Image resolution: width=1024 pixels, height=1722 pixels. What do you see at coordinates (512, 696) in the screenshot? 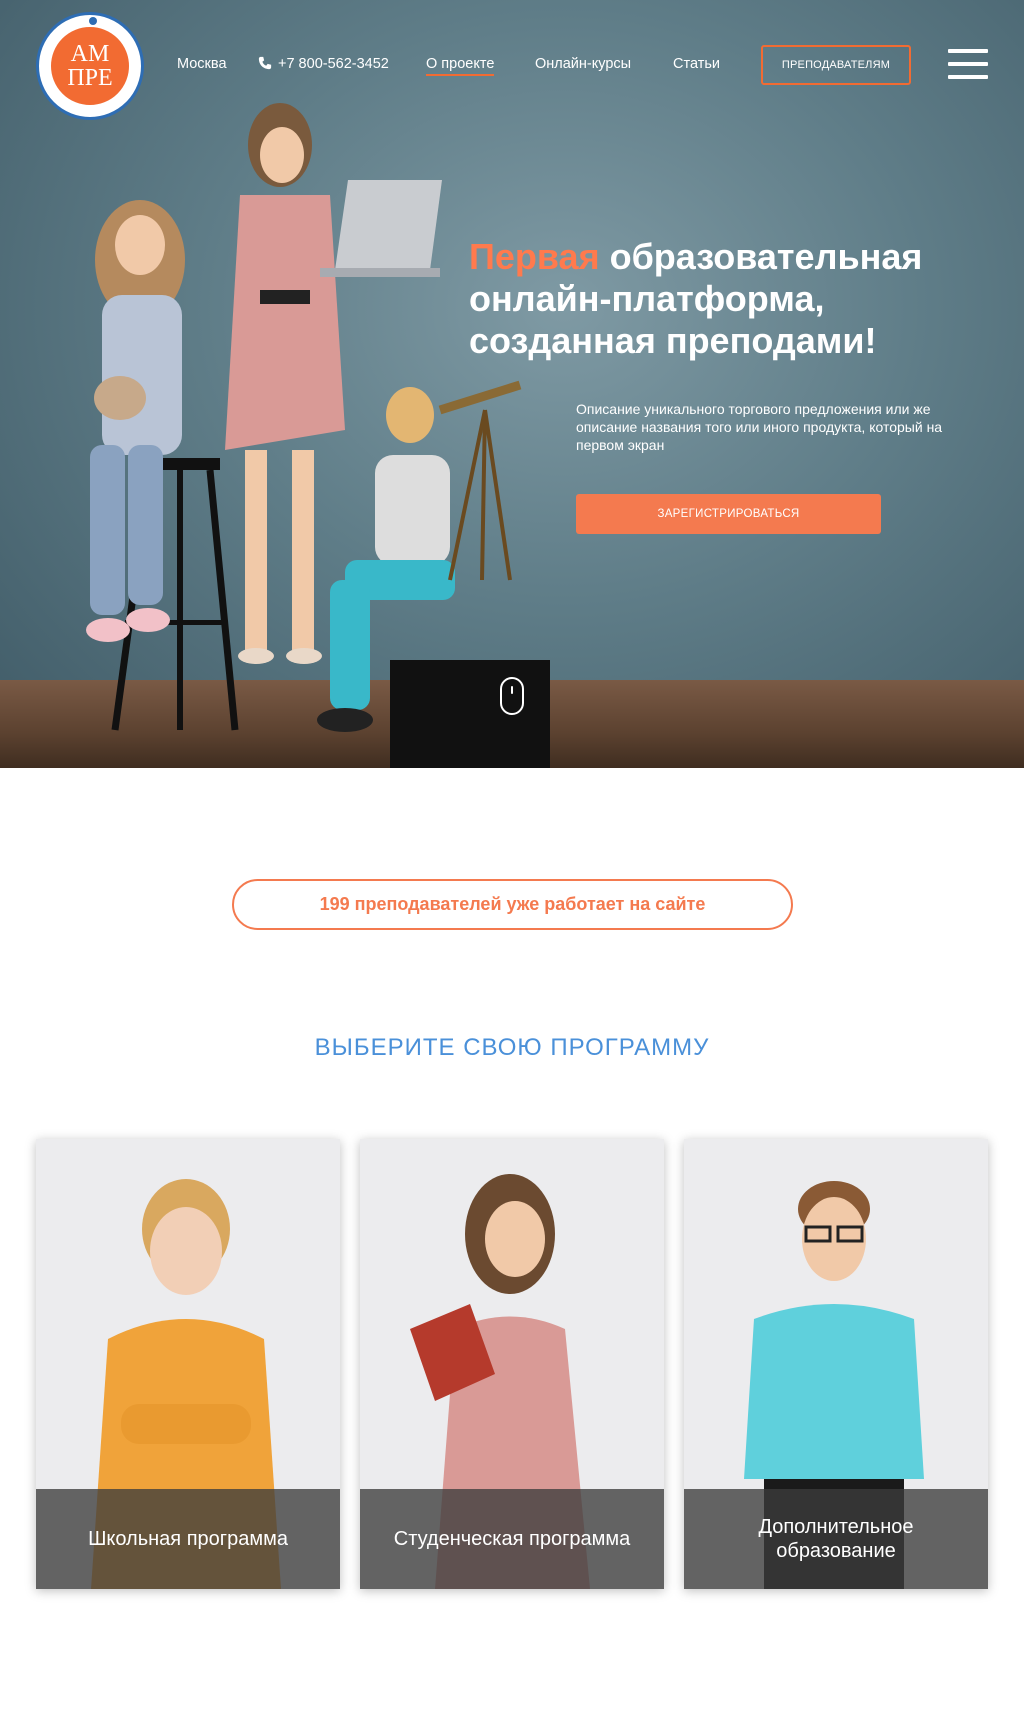
I see `mouse-scroll-icon` at bounding box center [512, 696].